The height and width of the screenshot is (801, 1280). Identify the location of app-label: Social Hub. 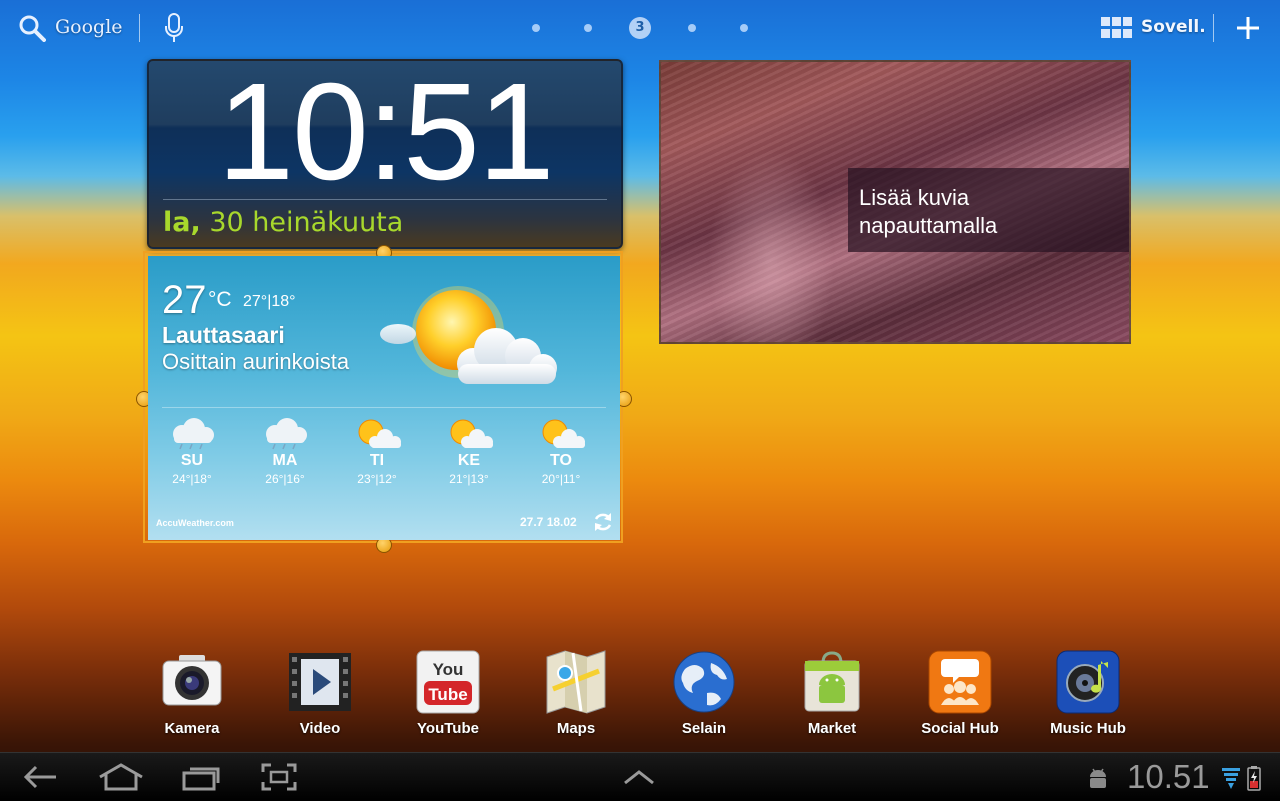
(960, 728).